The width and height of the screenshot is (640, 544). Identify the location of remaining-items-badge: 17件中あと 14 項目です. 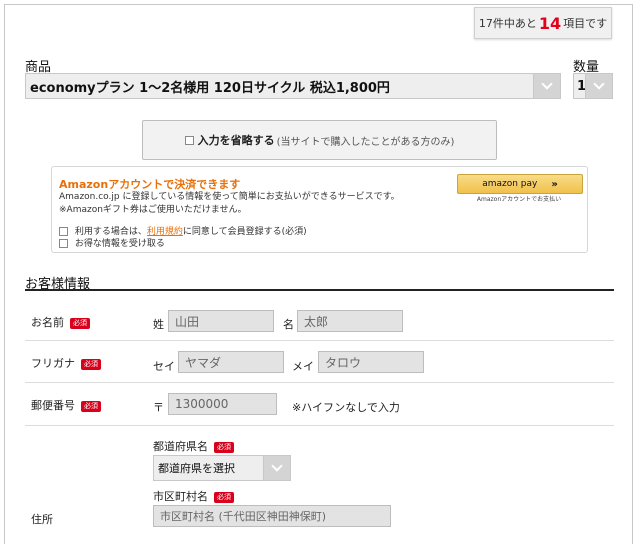
(543, 23).